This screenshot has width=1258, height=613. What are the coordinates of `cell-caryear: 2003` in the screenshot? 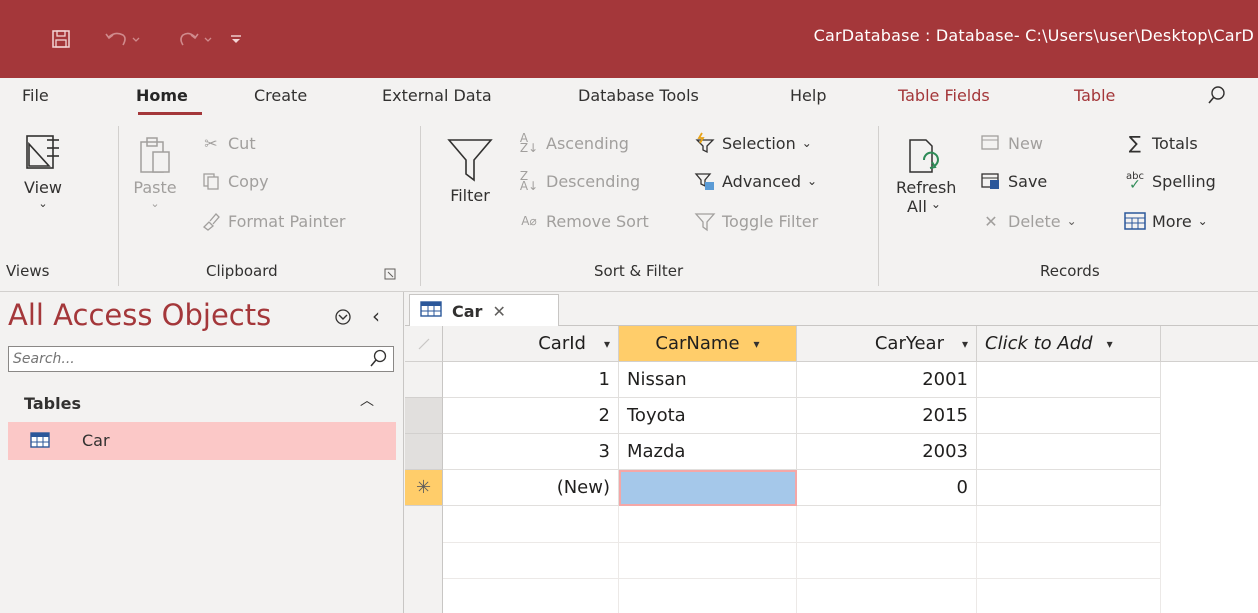 It's located at (887, 452).